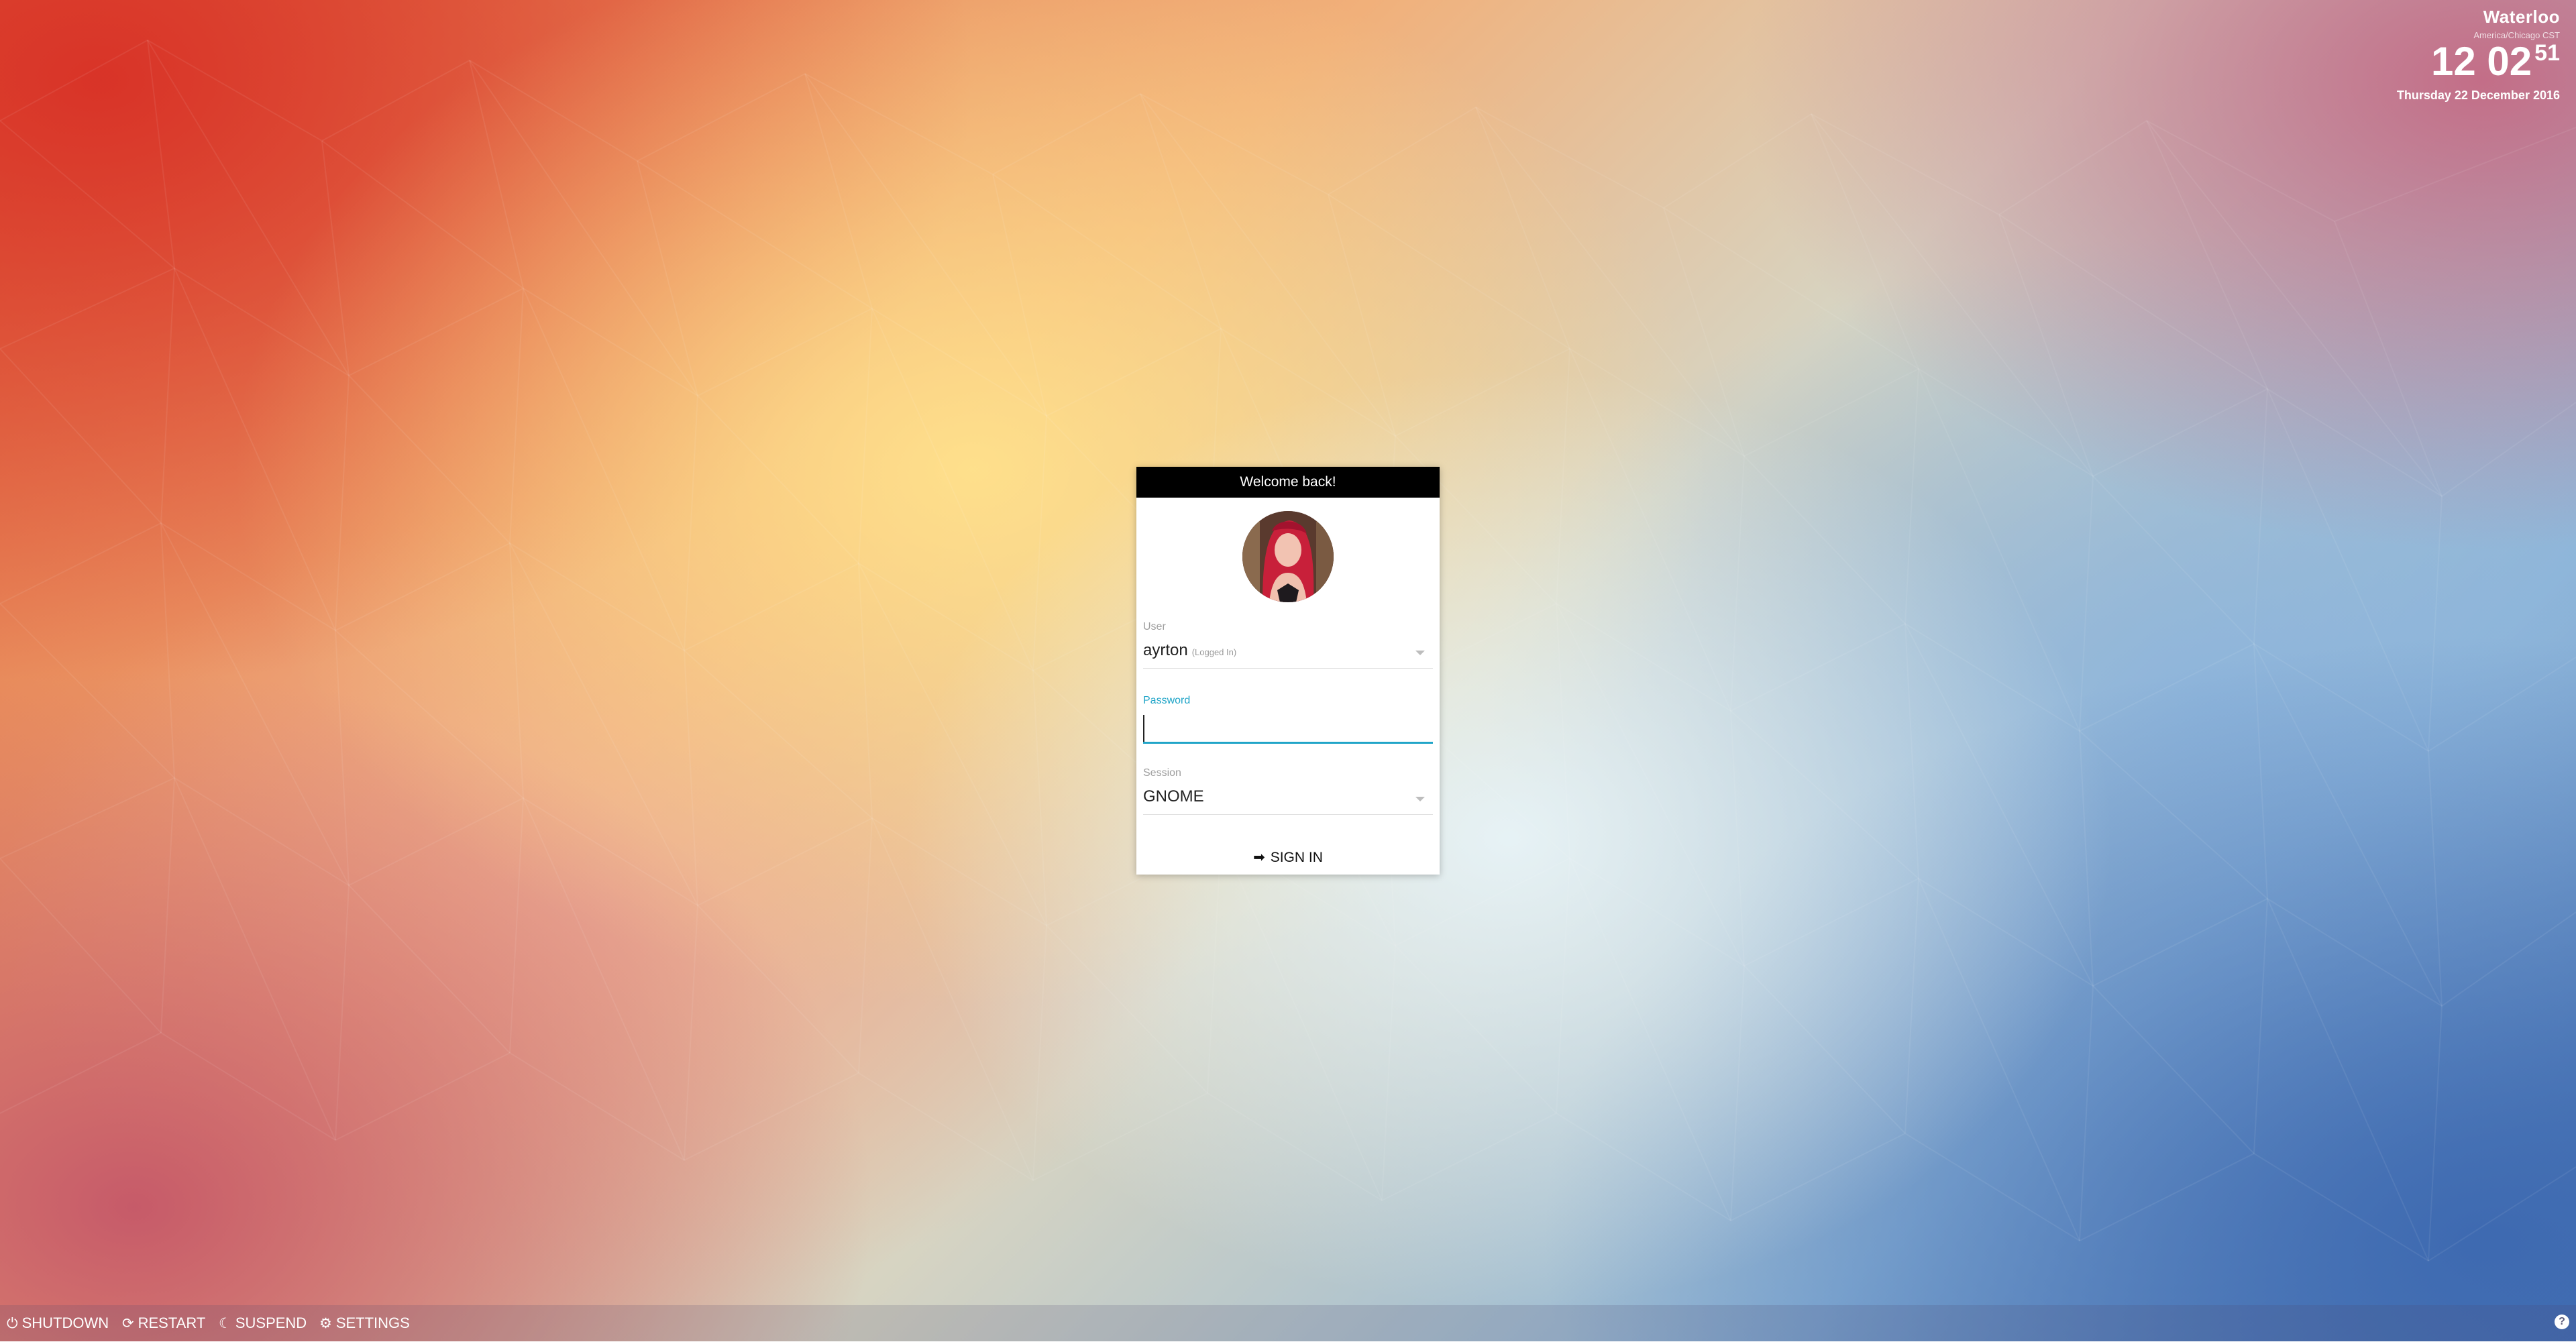 The width and height of the screenshot is (2576, 1342). I want to click on sign-in-label: SIGN IN, so click(1296, 857).